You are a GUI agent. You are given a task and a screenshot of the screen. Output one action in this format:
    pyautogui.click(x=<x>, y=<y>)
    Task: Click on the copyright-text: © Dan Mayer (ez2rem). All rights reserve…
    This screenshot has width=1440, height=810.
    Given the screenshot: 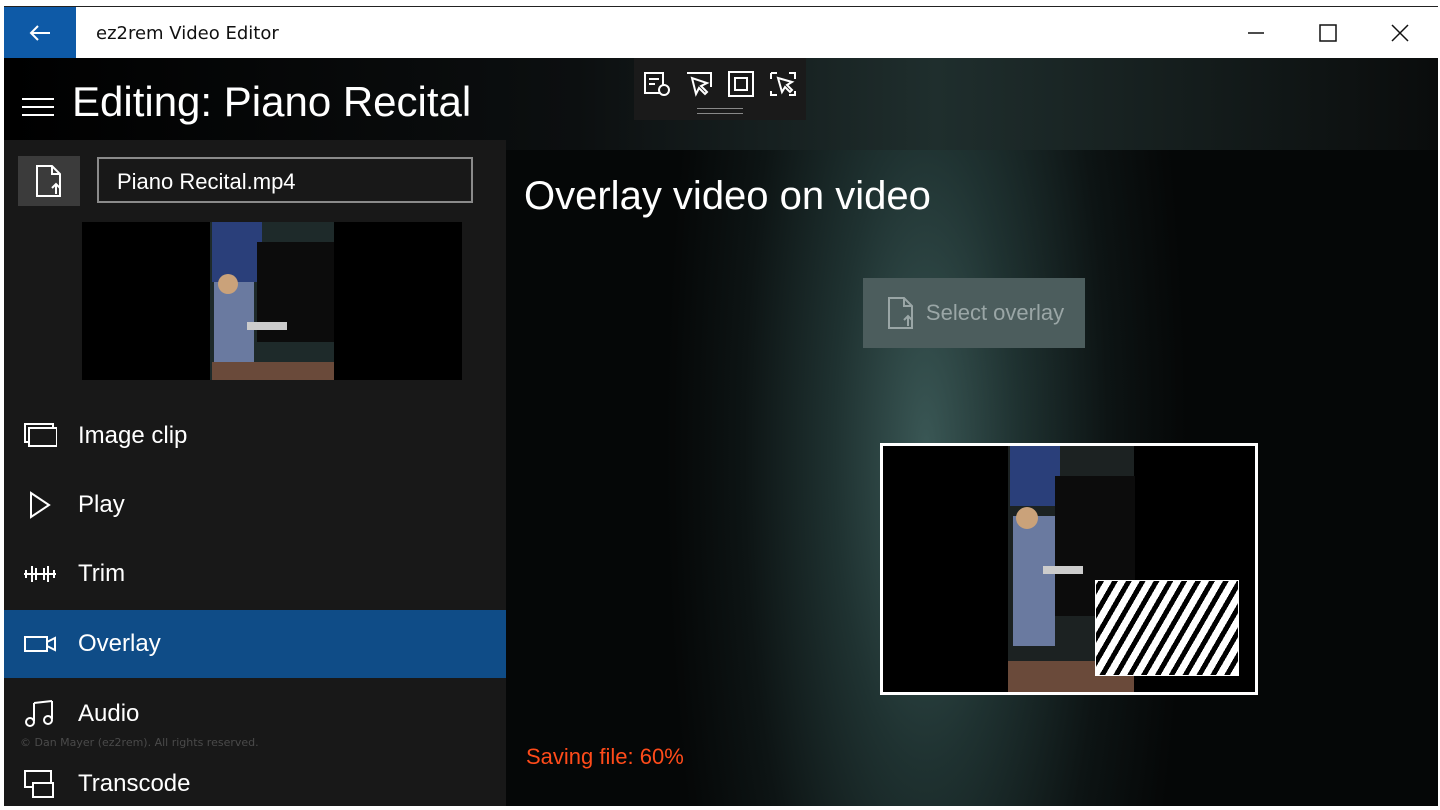 What is the action you would take?
    pyautogui.click(x=139, y=742)
    